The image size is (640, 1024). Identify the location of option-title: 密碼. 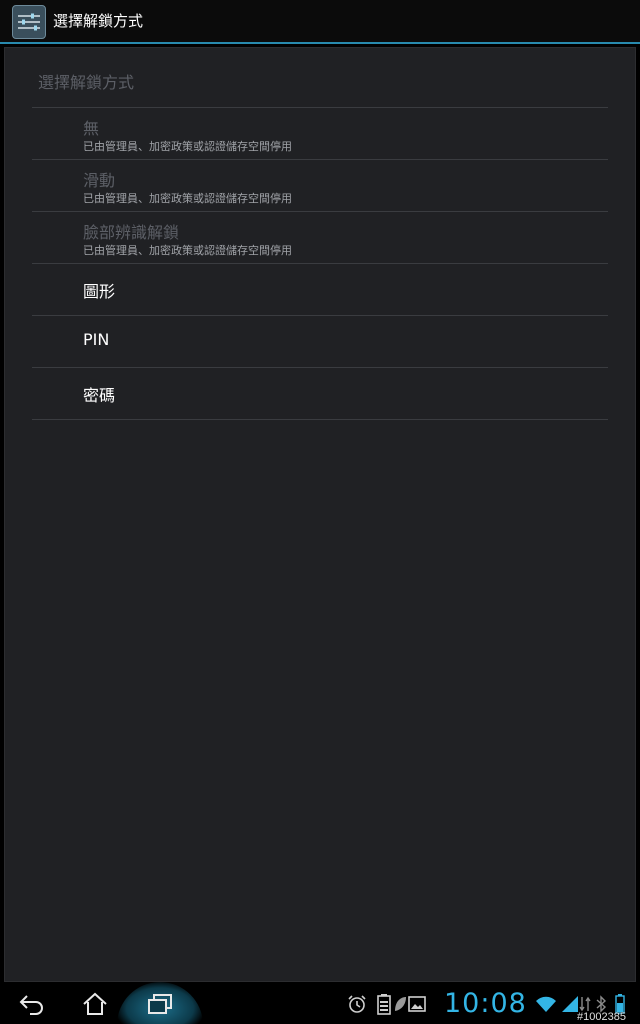
(99, 395).